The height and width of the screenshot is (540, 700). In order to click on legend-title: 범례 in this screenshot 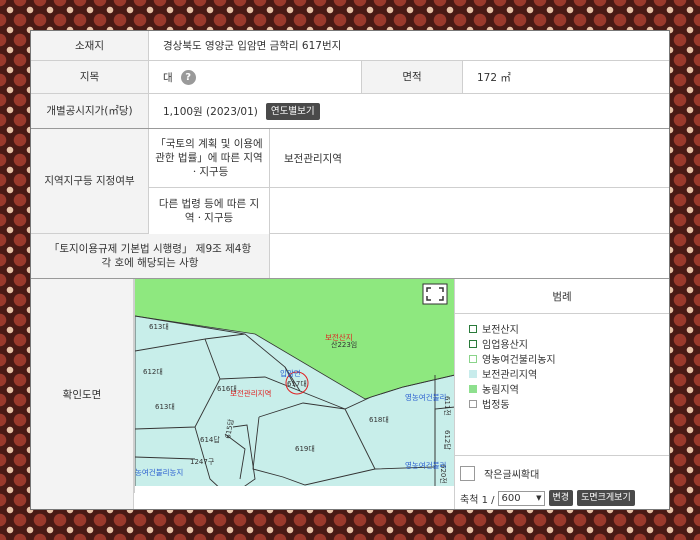, I will do `click(562, 296)`.